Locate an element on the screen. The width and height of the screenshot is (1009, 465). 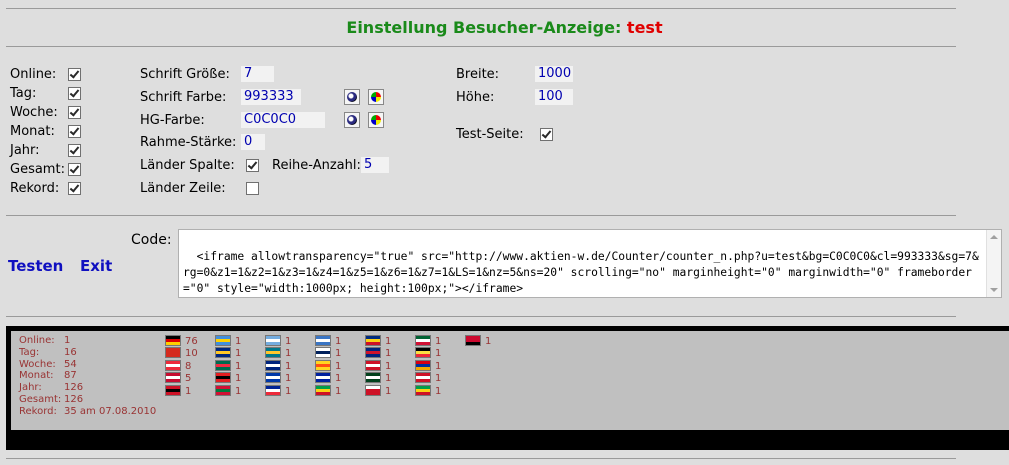
font-color-picker-icon is located at coordinates (352, 97).